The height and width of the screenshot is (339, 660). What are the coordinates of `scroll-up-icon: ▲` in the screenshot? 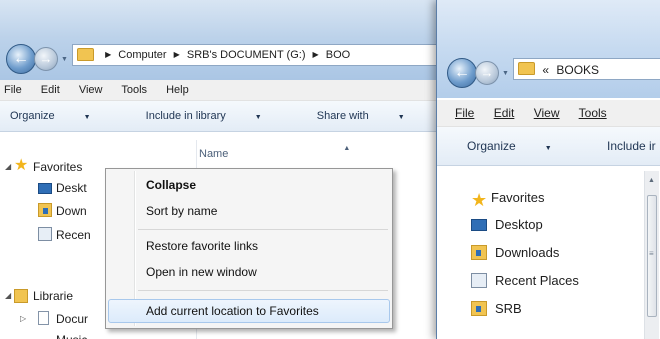 It's located at (651, 180).